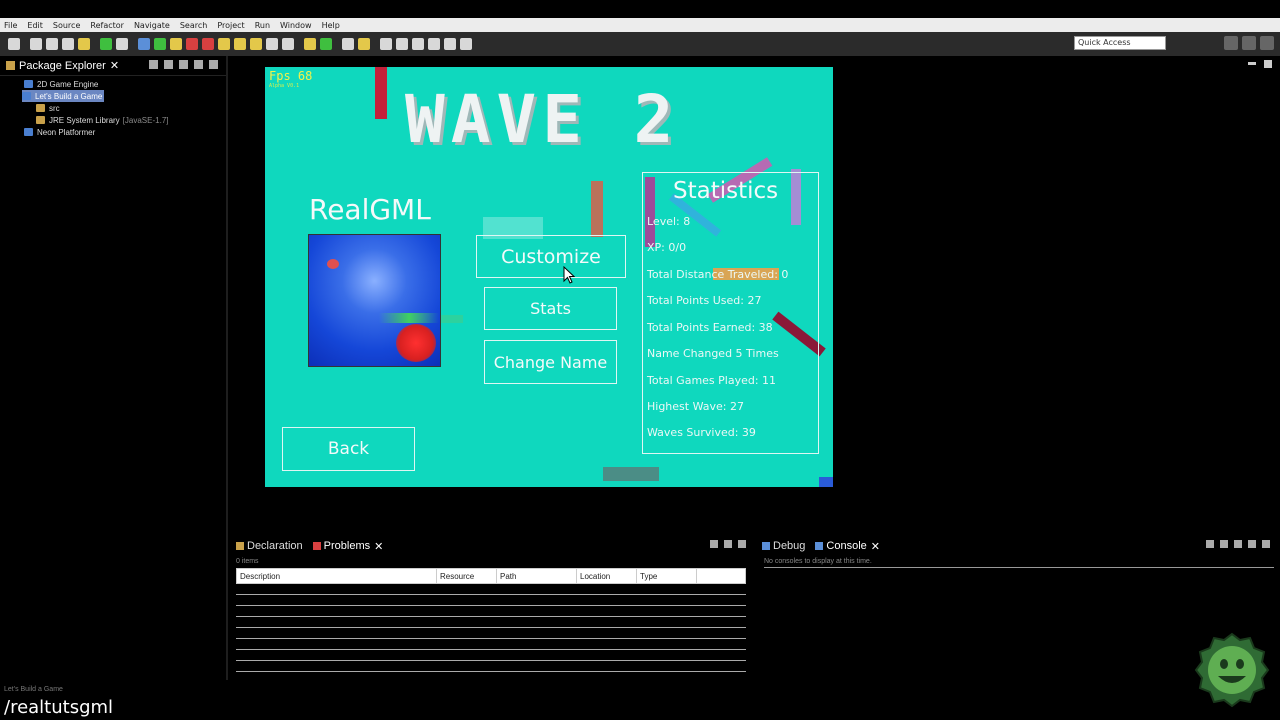  What do you see at coordinates (28, 84) in the screenshot?
I see `project-icon` at bounding box center [28, 84].